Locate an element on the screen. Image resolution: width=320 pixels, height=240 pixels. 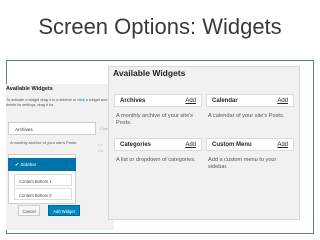
widget-archives-description-small: A monthly archive of your site's Posts. is located at coordinates (44, 142).